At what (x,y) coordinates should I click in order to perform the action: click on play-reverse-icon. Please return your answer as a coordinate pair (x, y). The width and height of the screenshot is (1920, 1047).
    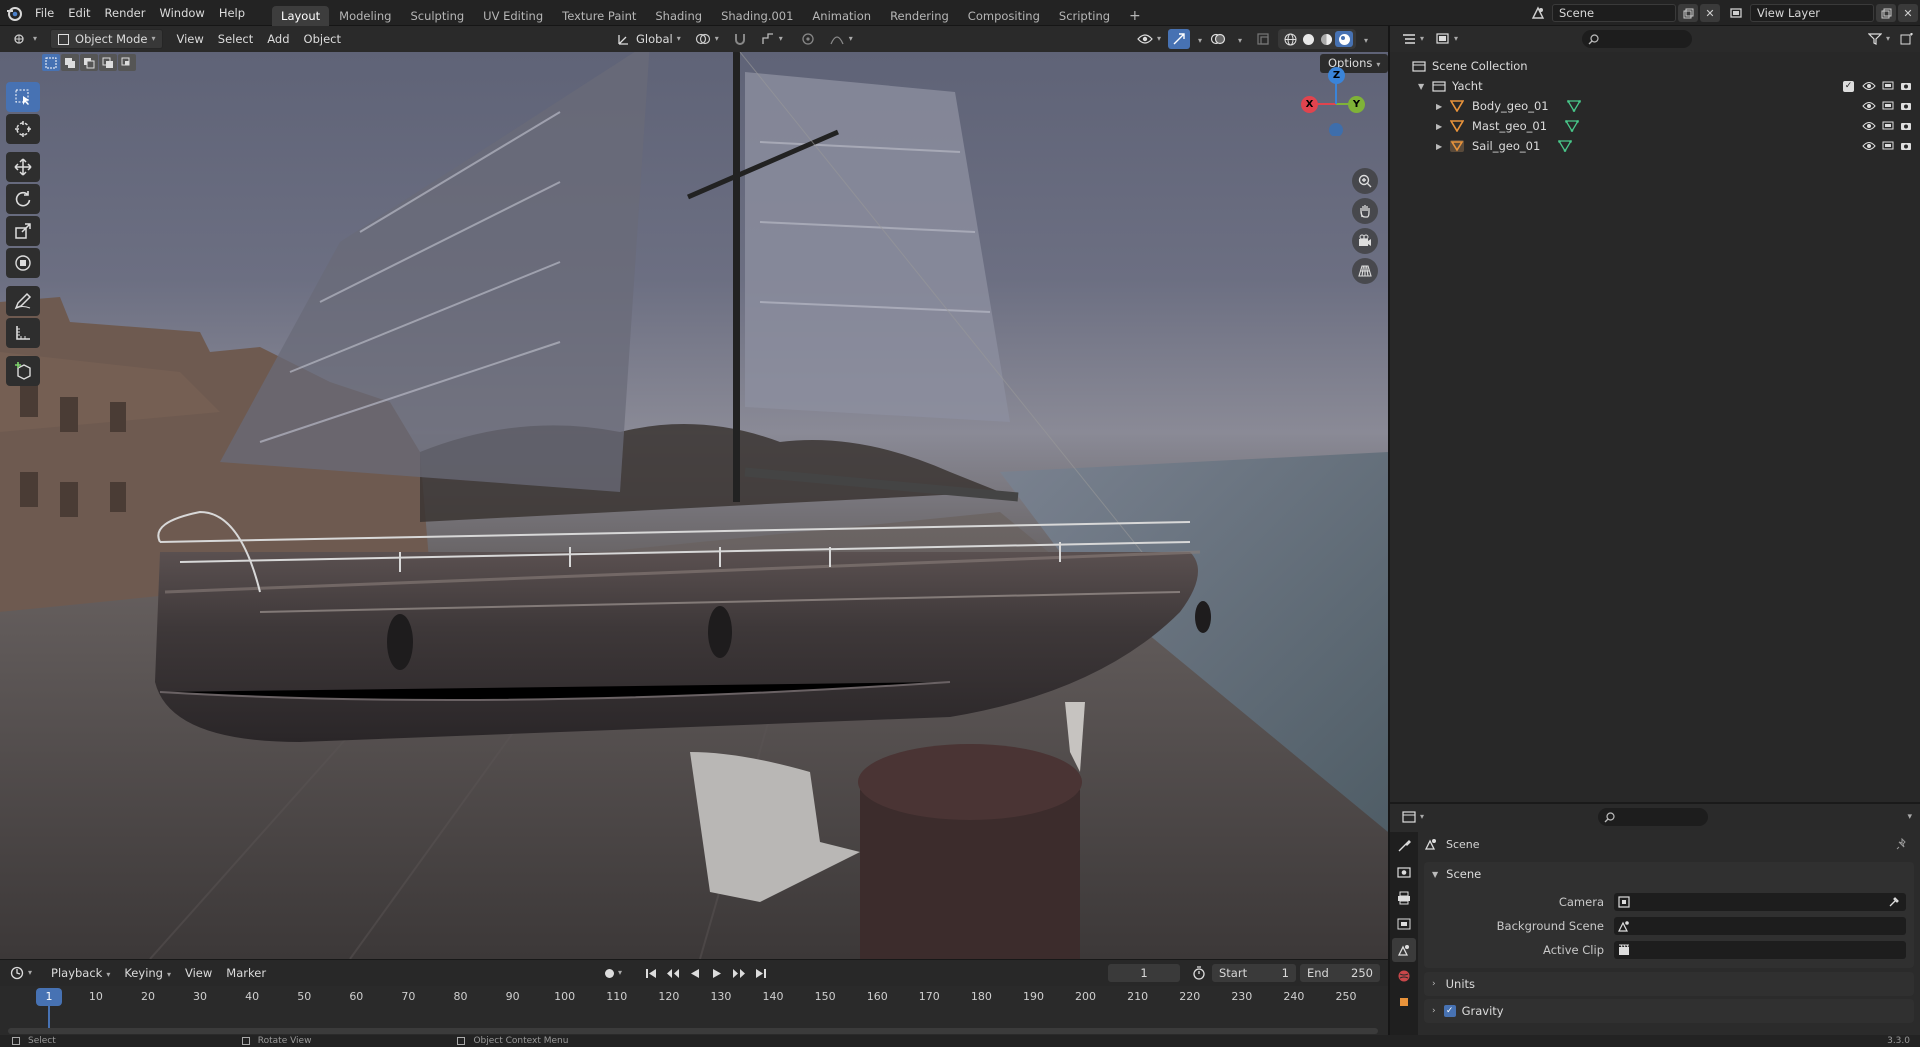
    Looking at the image, I should click on (695, 973).